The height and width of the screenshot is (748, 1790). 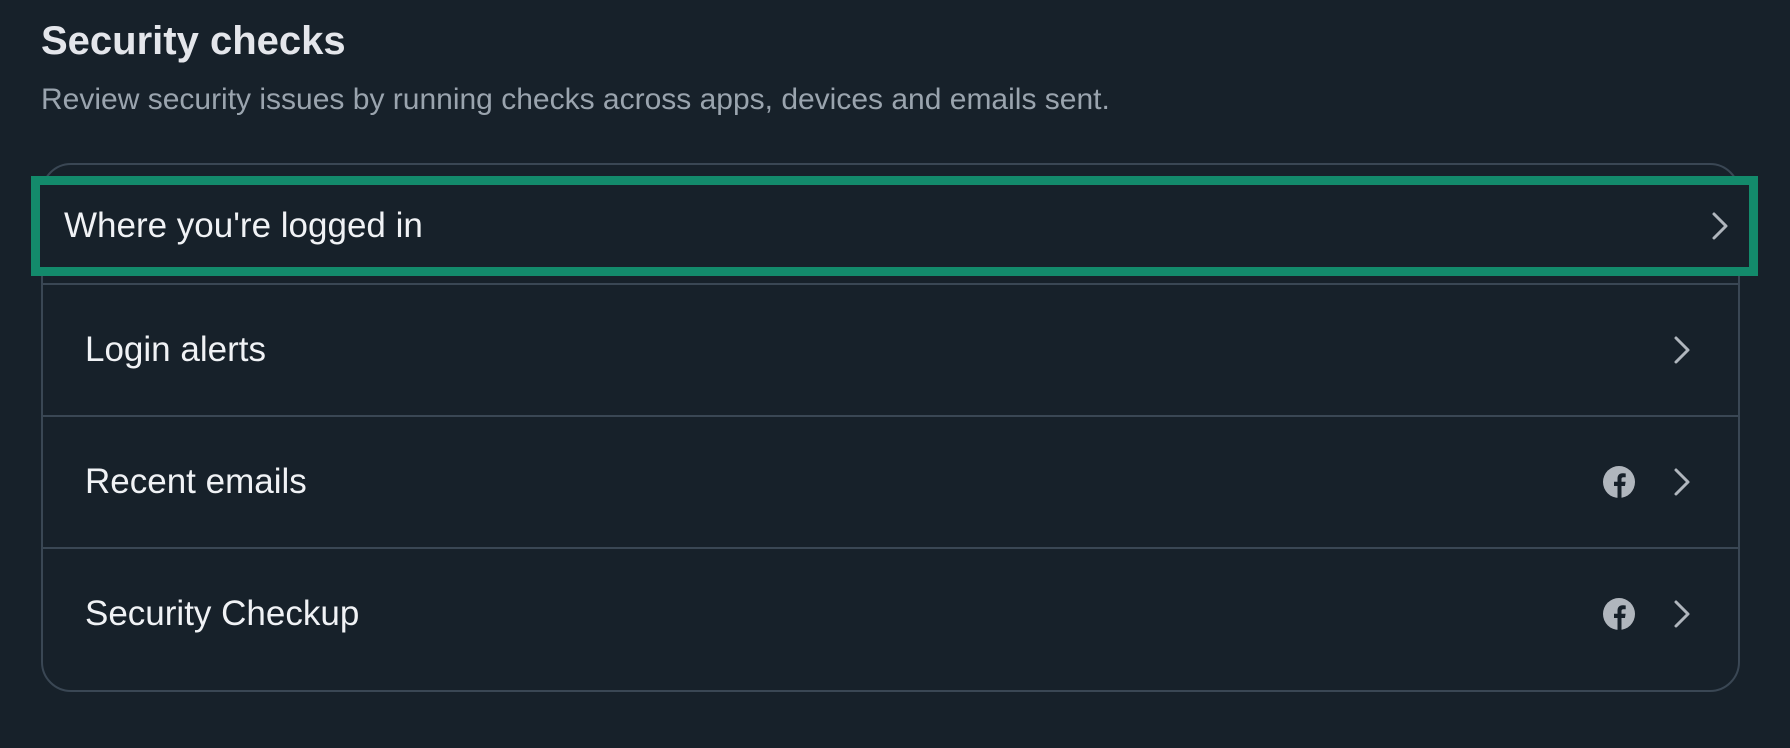 What do you see at coordinates (193, 41) in the screenshot?
I see `section-title: Security checks` at bounding box center [193, 41].